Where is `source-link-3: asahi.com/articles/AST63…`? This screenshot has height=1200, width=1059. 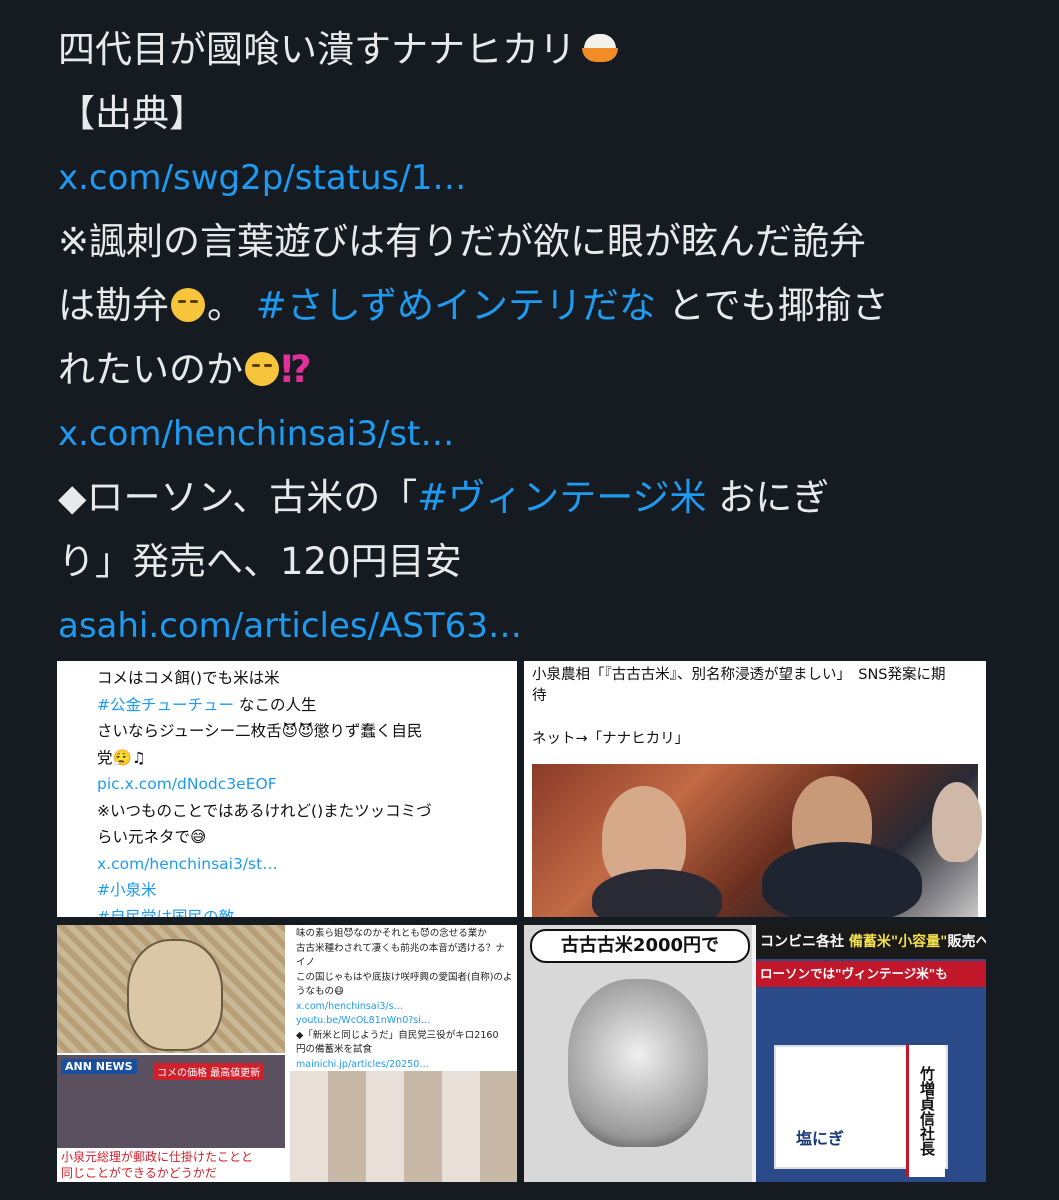
source-link-3: asahi.com/articles/AST63… is located at coordinates (538, 626).